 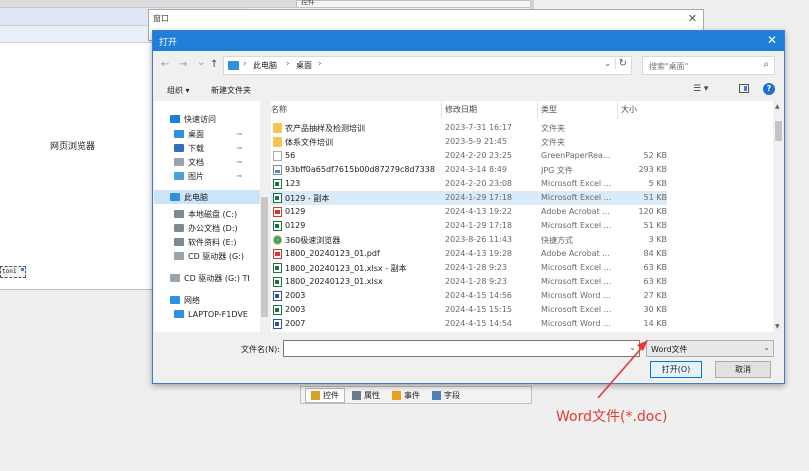 What do you see at coordinates (277, 254) in the screenshot?
I see `pdf-file-icon` at bounding box center [277, 254].